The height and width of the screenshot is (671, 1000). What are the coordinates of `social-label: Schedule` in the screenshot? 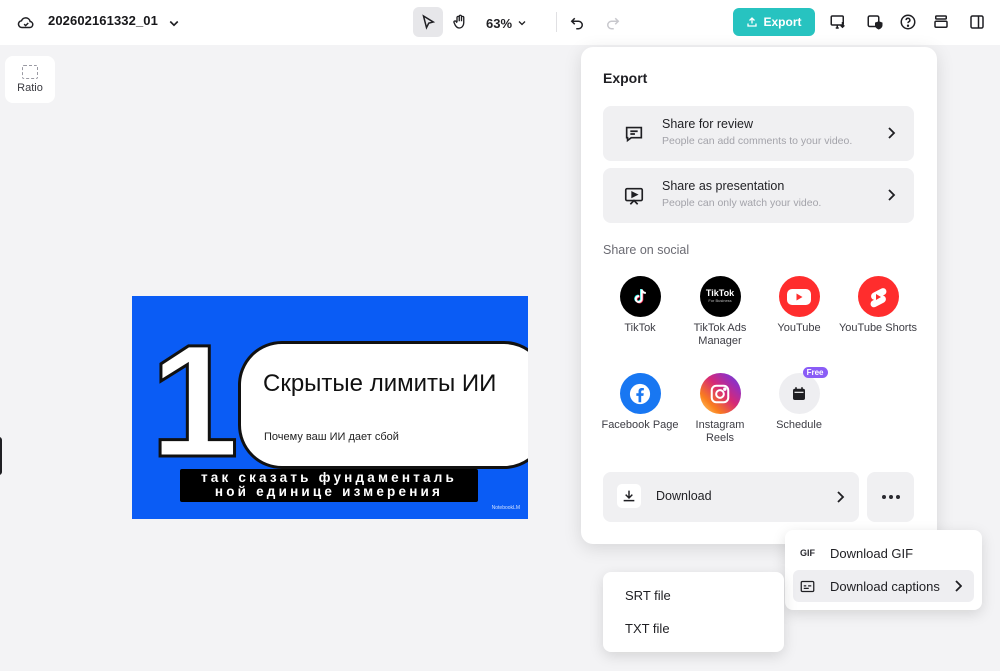 It's located at (799, 425).